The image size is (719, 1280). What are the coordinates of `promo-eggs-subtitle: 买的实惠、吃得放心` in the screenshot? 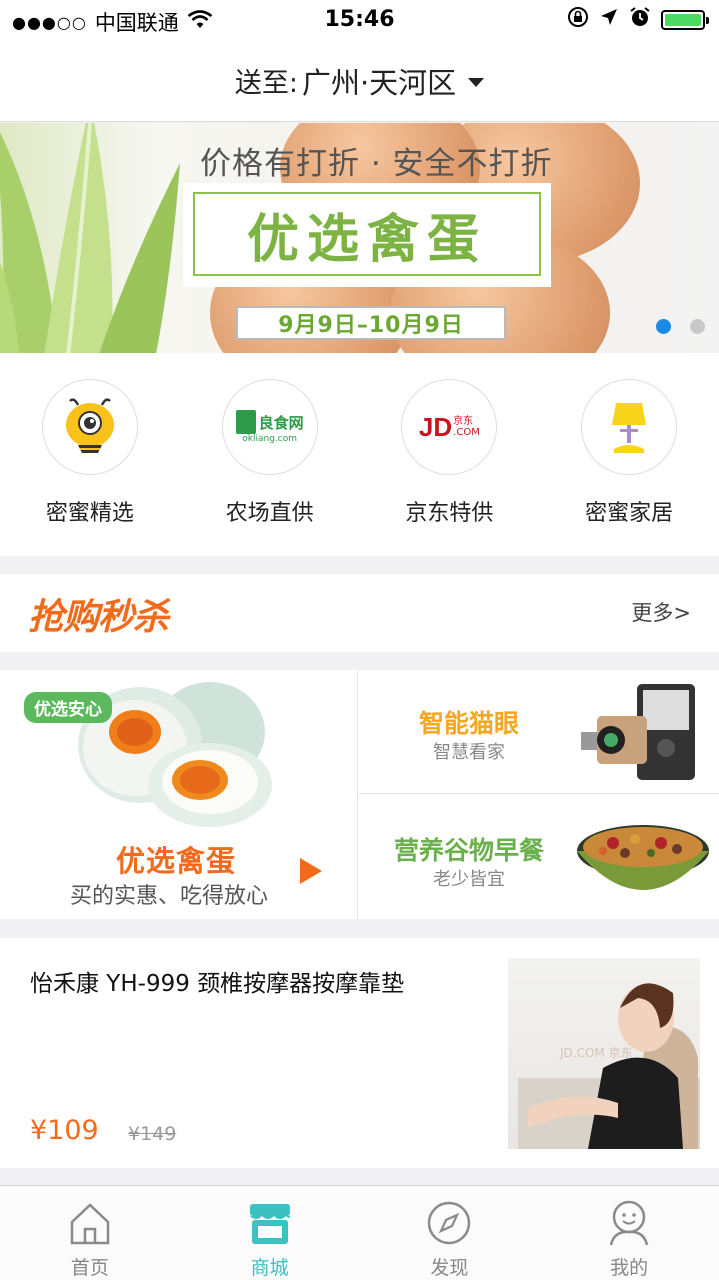 It's located at (169, 896).